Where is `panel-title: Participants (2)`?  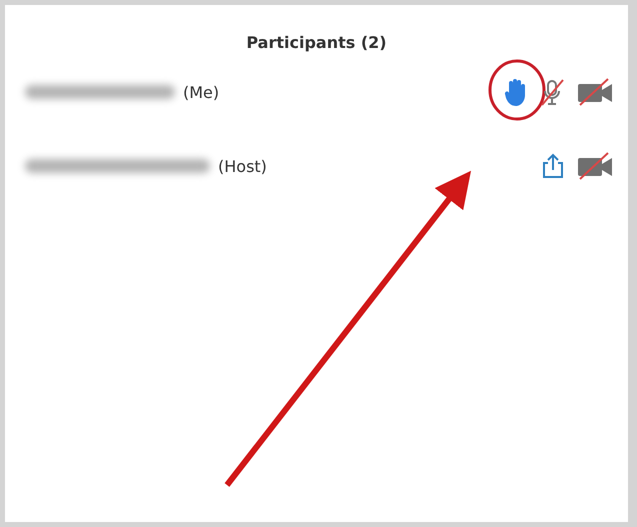
panel-title: Participants (2) is located at coordinates (316, 42).